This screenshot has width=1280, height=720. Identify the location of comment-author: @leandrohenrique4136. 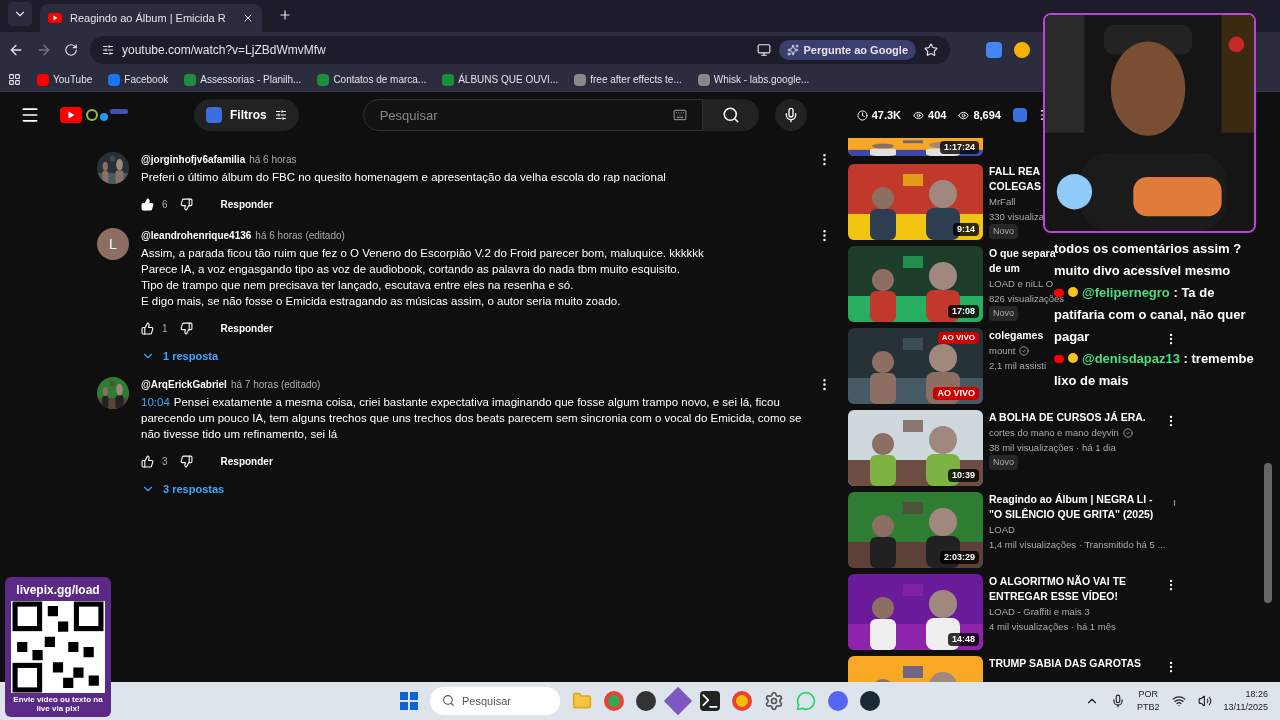
(196, 235).